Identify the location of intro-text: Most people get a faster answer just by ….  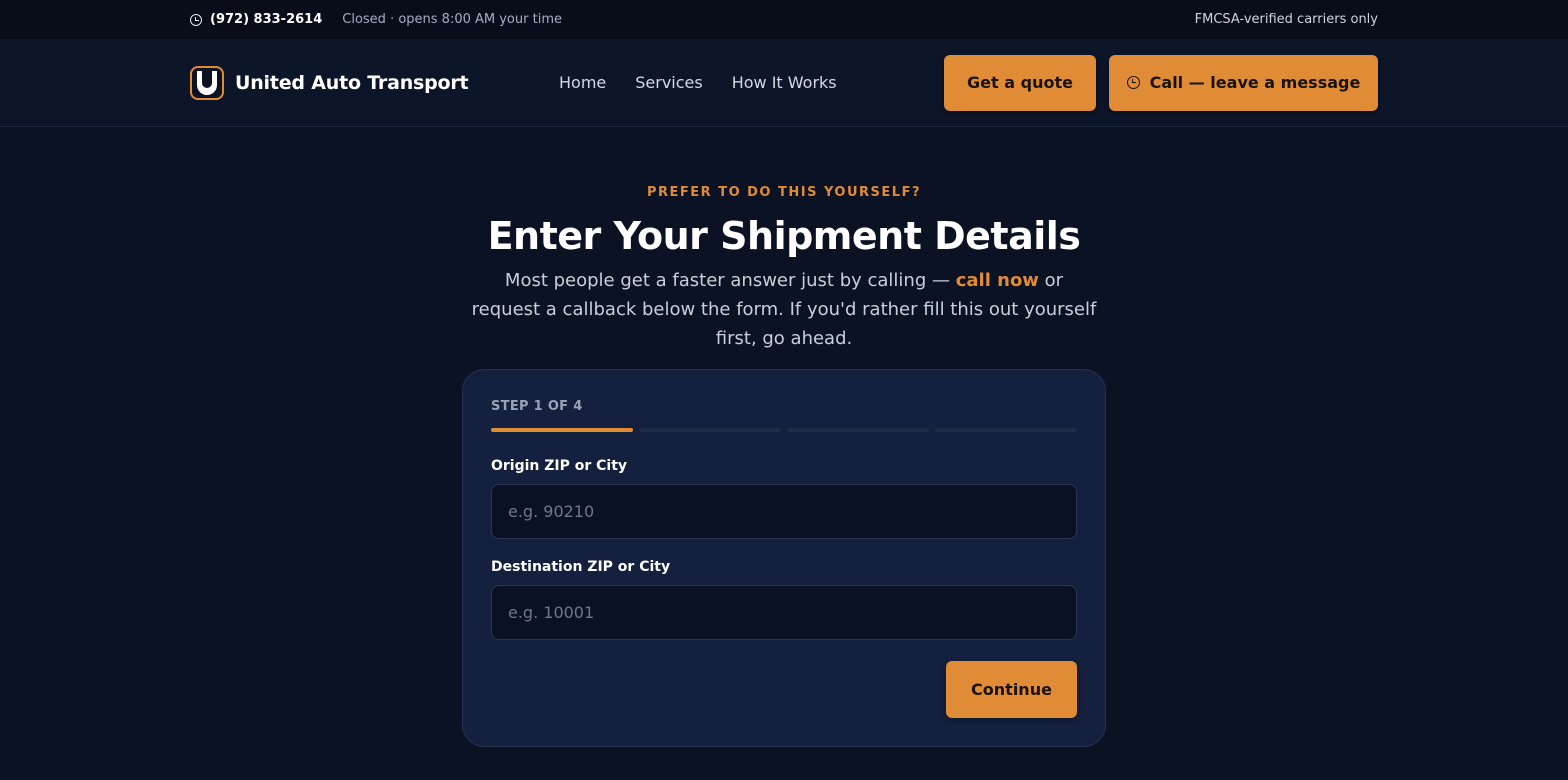
(784, 309).